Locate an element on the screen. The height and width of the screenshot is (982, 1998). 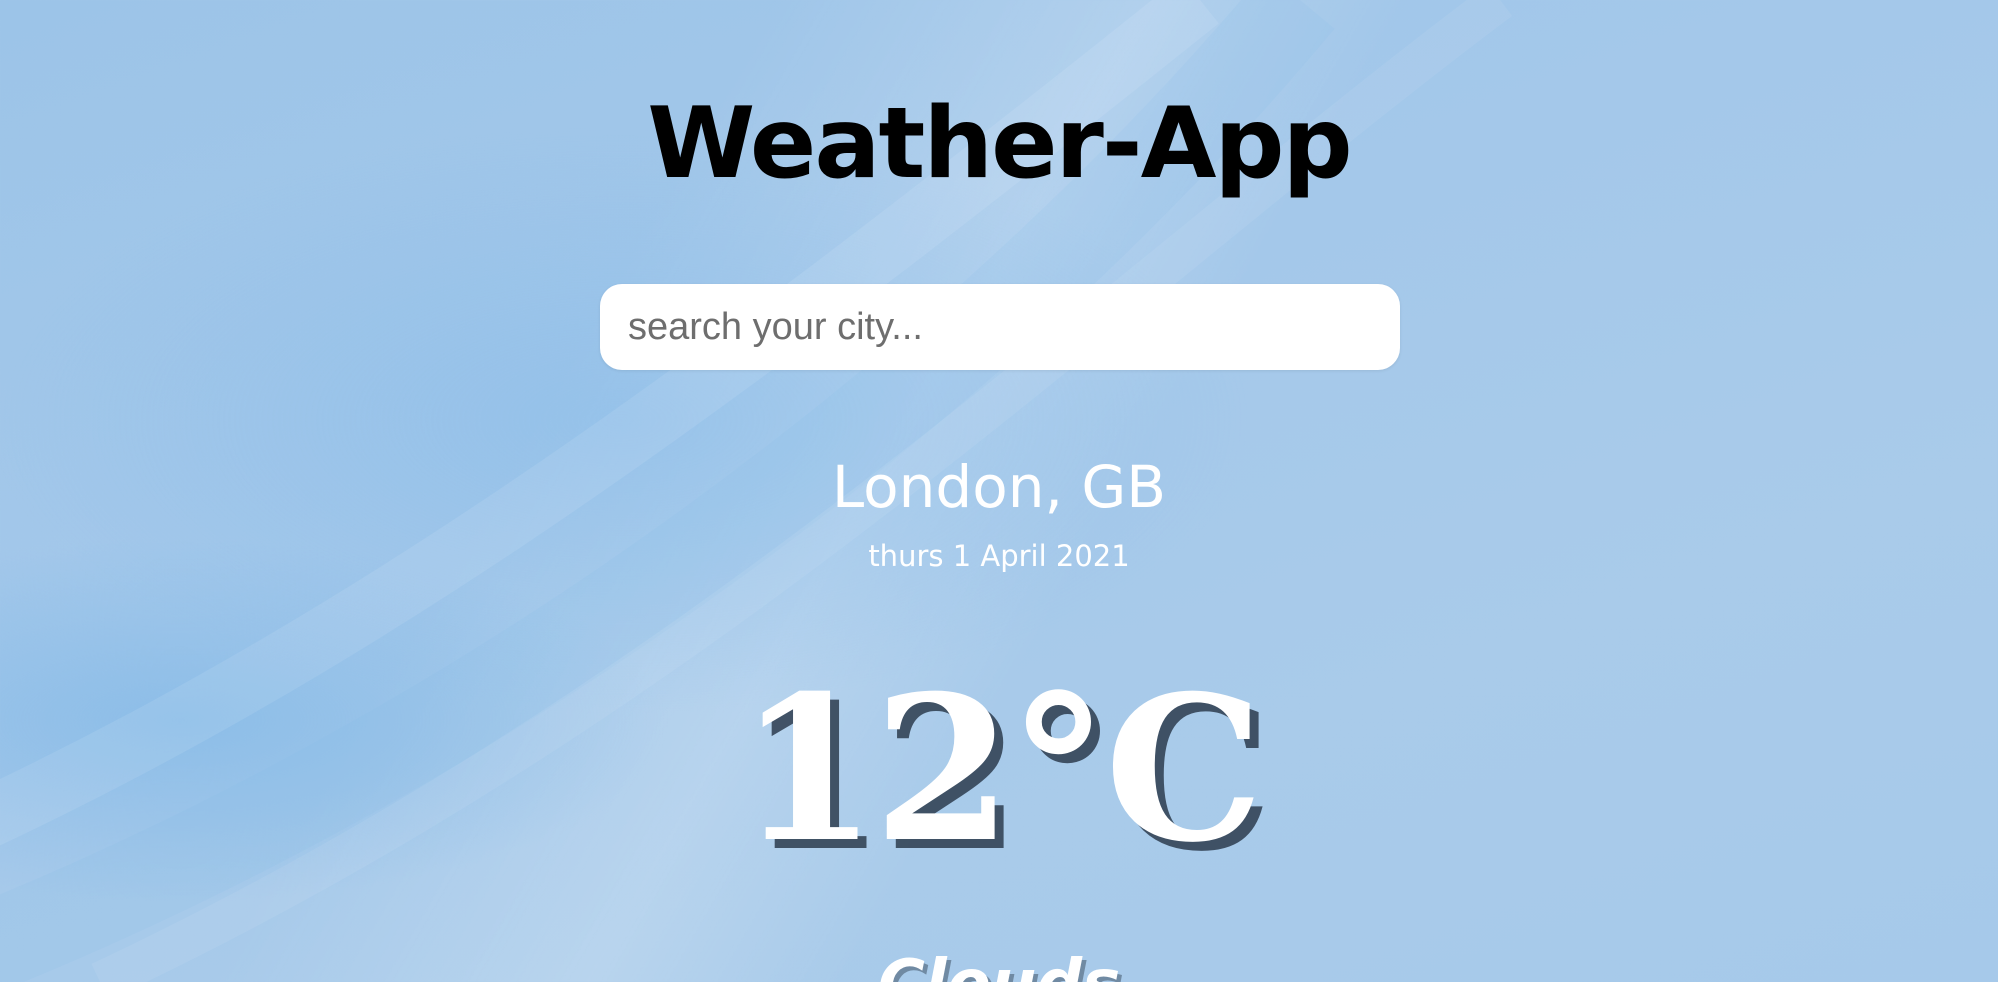
search-input is located at coordinates (1000, 327).